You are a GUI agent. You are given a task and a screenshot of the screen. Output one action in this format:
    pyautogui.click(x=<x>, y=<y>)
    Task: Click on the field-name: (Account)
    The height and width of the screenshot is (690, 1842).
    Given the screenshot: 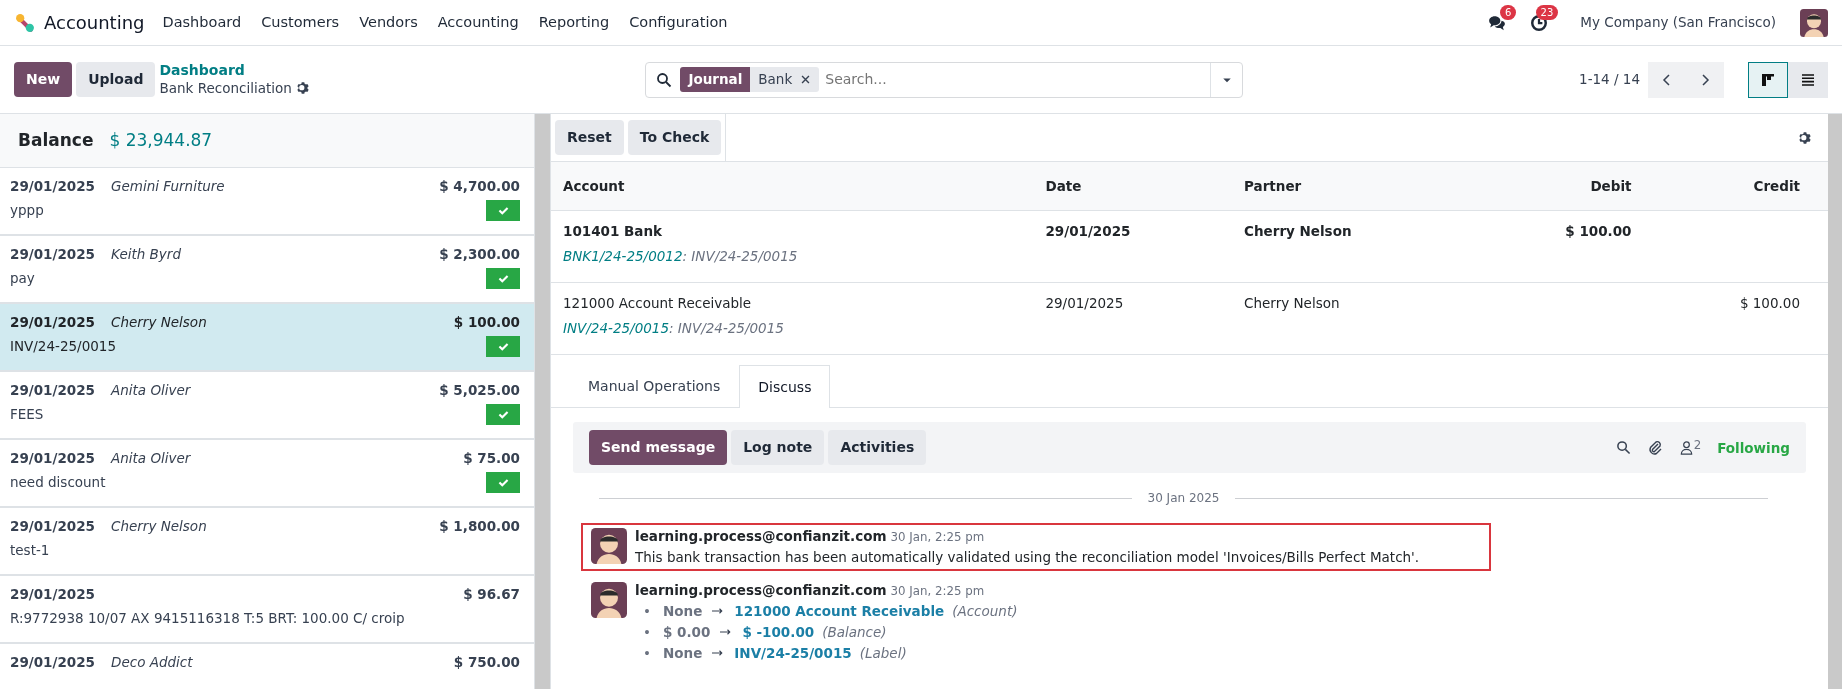 What is the action you would take?
    pyautogui.click(x=985, y=611)
    